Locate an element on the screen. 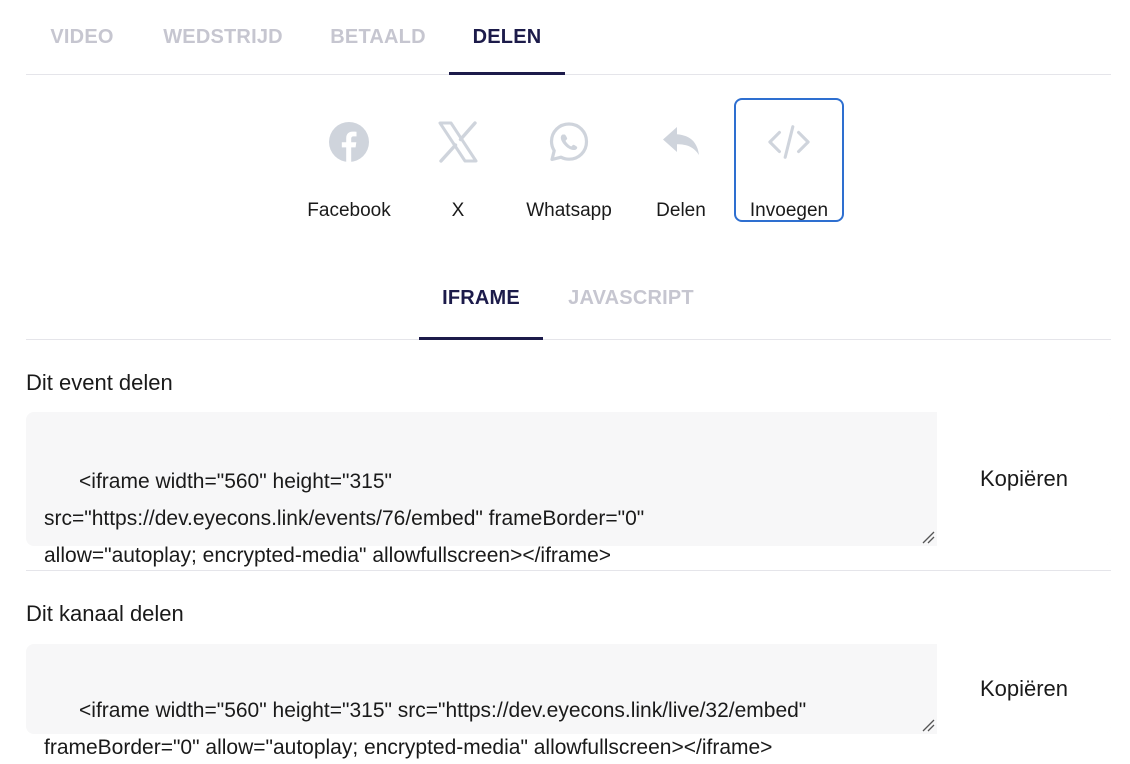 The image size is (1130, 764). tab-video: VIDEO is located at coordinates (82, 37).